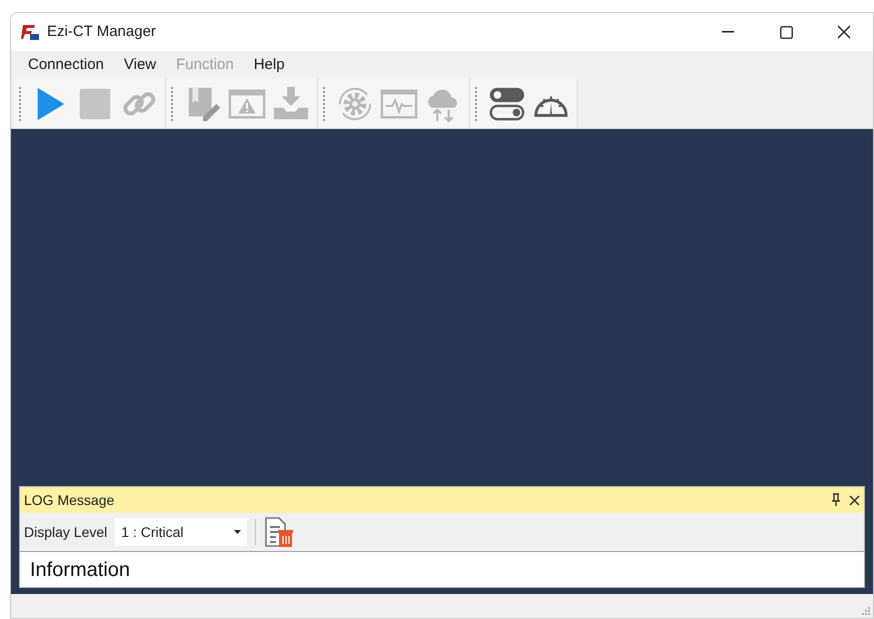 This screenshot has width=874, height=619. I want to click on menu-item: Help, so click(269, 65).